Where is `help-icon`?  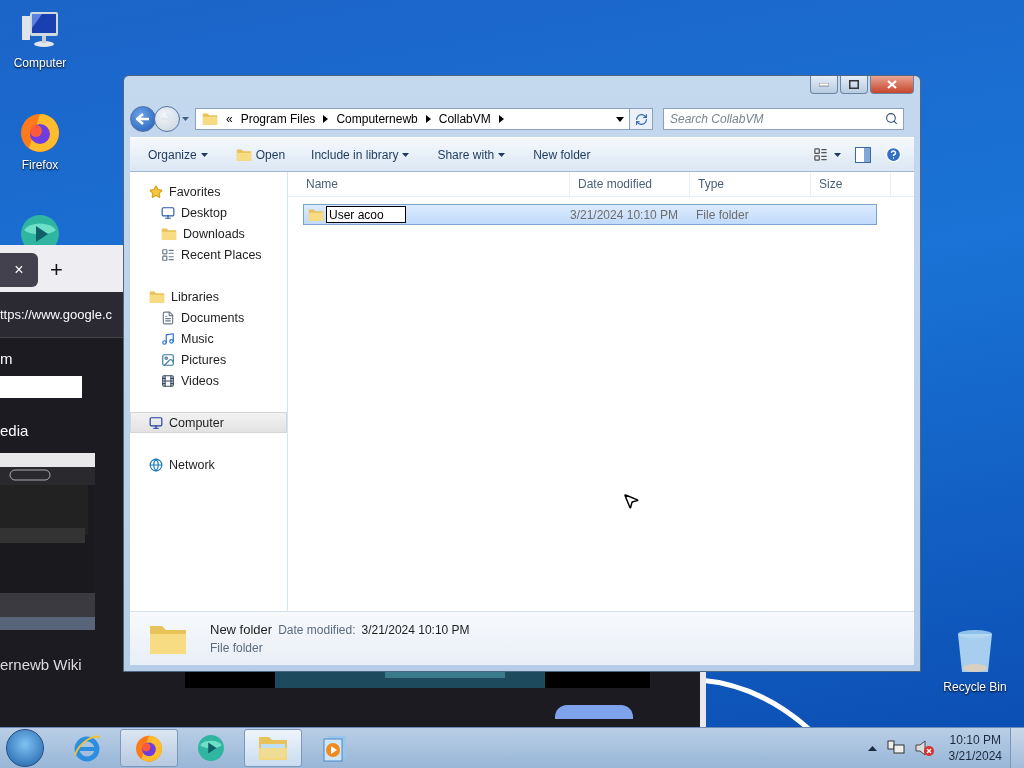 help-icon is located at coordinates (893, 154).